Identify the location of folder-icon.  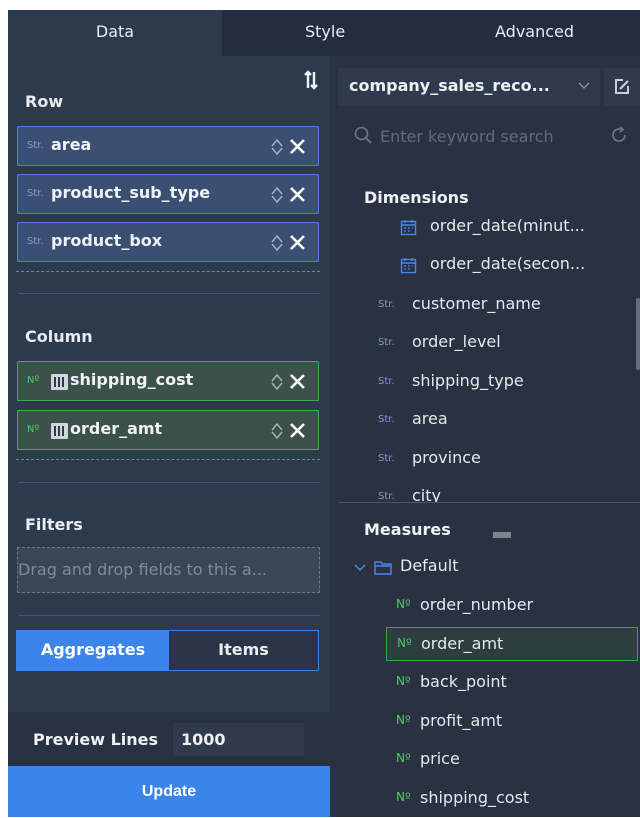
(383, 568).